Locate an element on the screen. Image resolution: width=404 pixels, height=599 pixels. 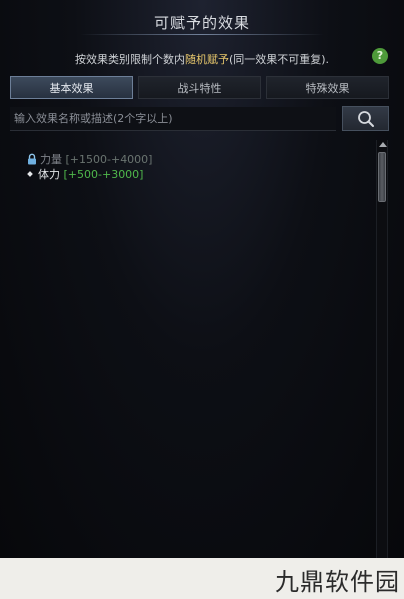
tab-combat-traits: 战斗特性 is located at coordinates (199, 87).